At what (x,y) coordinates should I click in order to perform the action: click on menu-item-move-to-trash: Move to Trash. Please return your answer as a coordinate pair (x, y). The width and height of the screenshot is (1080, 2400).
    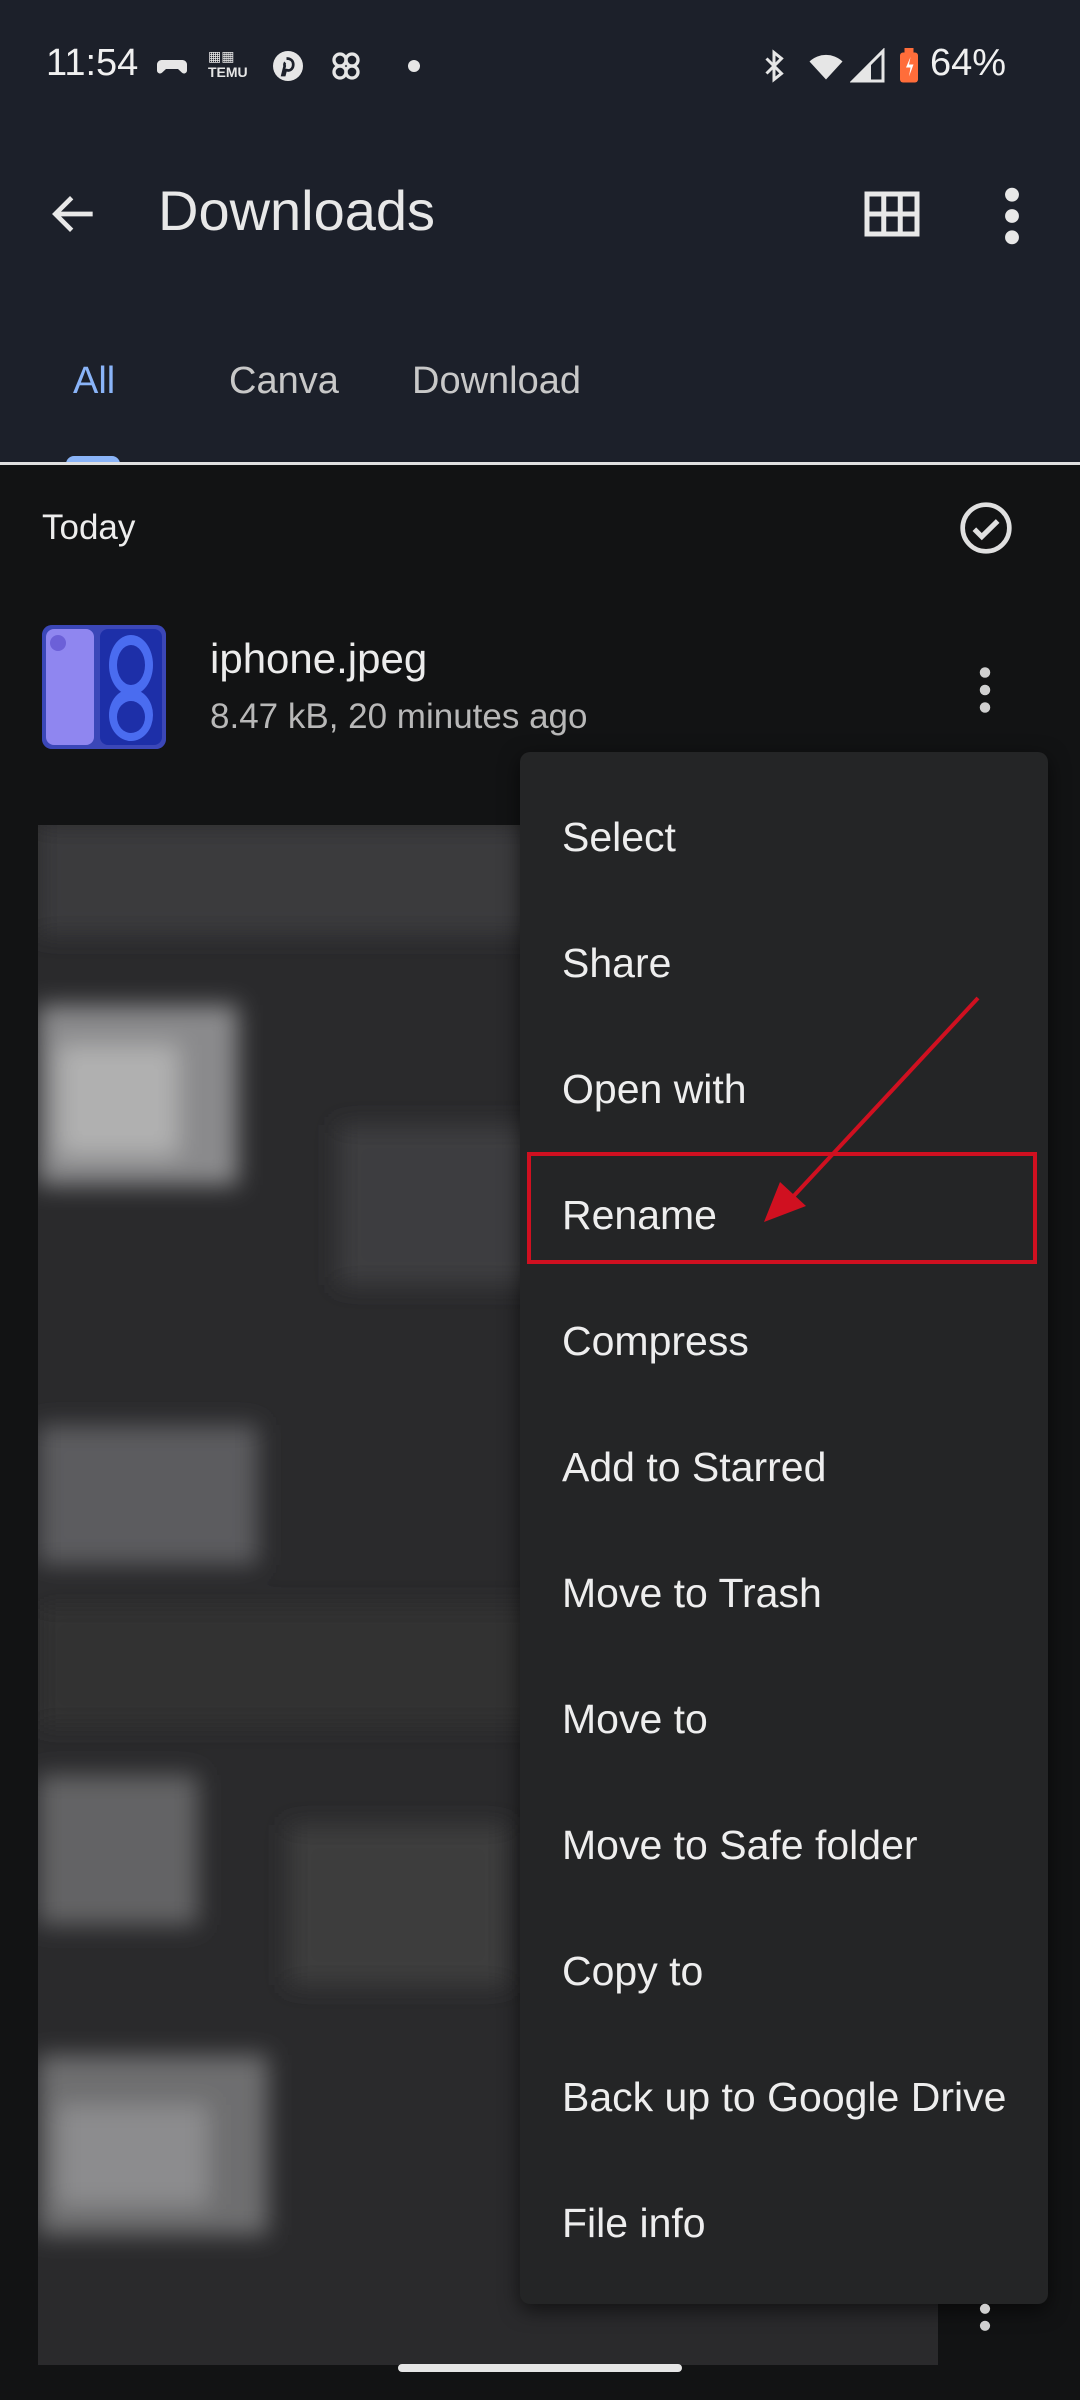
    Looking at the image, I should click on (692, 1593).